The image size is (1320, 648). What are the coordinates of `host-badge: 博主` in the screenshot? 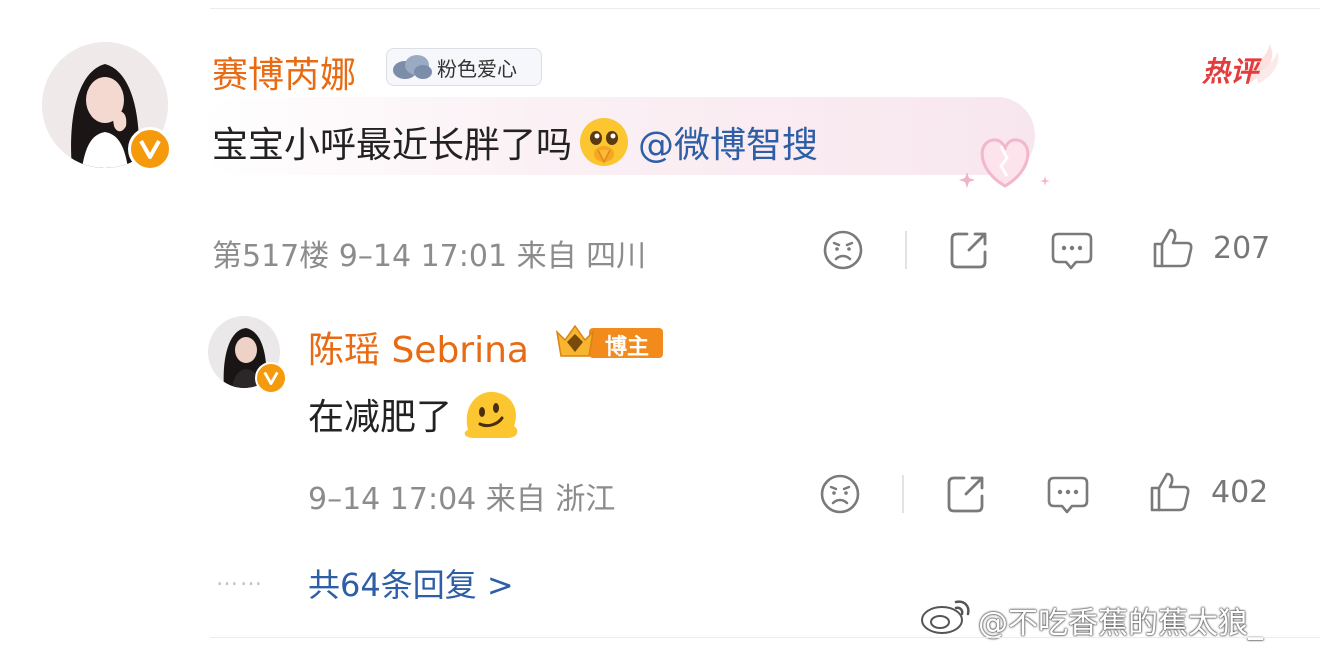 It's located at (608, 341).